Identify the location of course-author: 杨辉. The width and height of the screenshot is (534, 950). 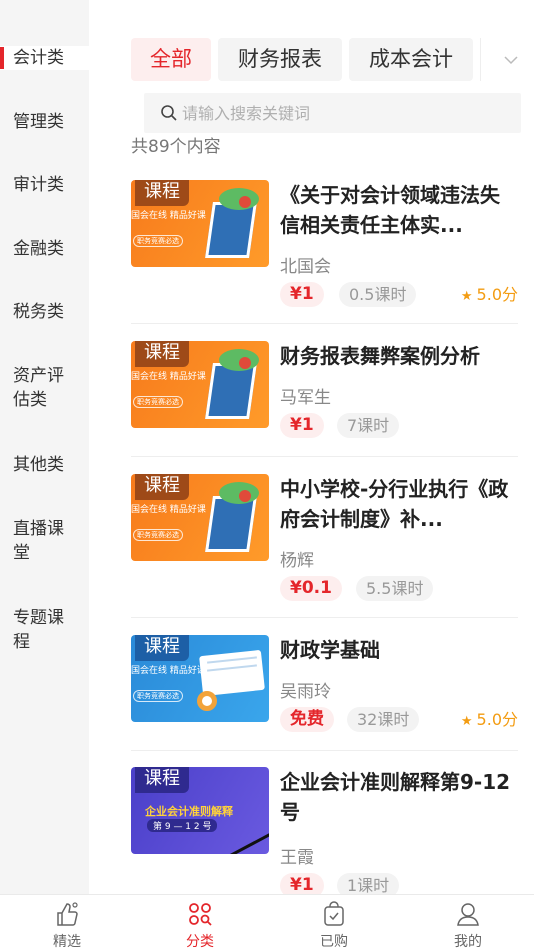
(297, 561).